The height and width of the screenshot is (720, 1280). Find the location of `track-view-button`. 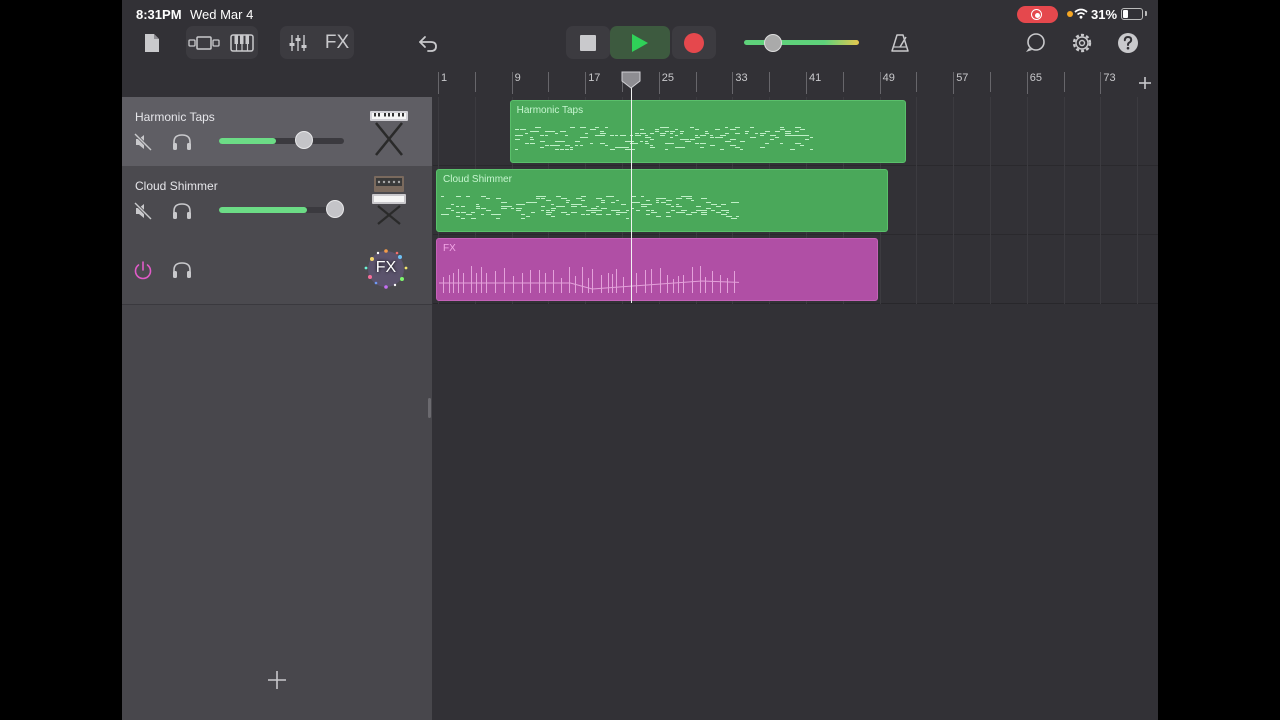

track-view-button is located at coordinates (204, 42).